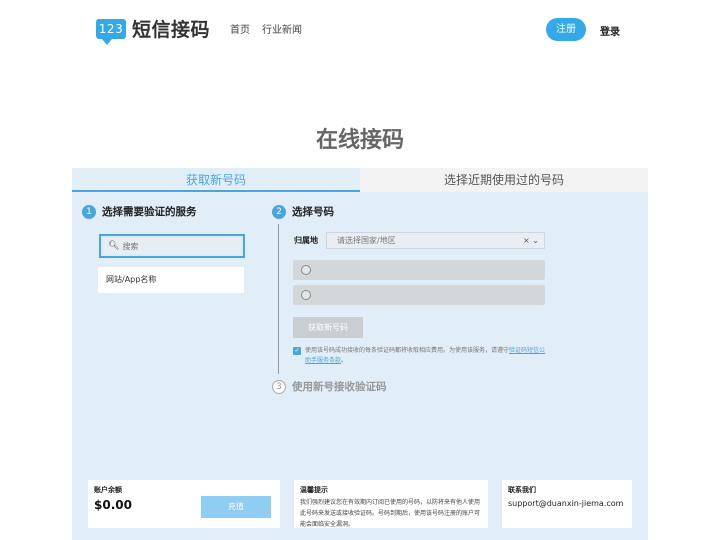 The width and height of the screenshot is (720, 540). I want to click on tab-bar: 获取新号码 选择近期使用过的号码, so click(360, 180).